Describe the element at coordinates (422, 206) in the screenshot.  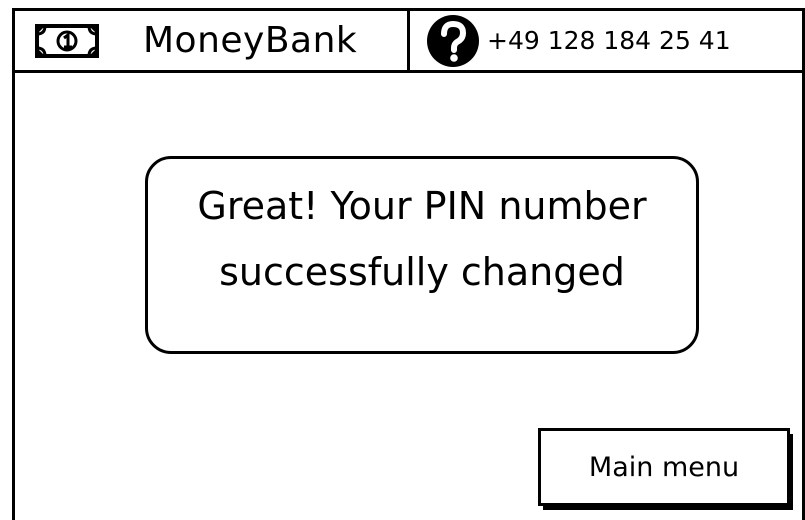
I see `success-message-line-1: Great! Your PIN number` at that location.